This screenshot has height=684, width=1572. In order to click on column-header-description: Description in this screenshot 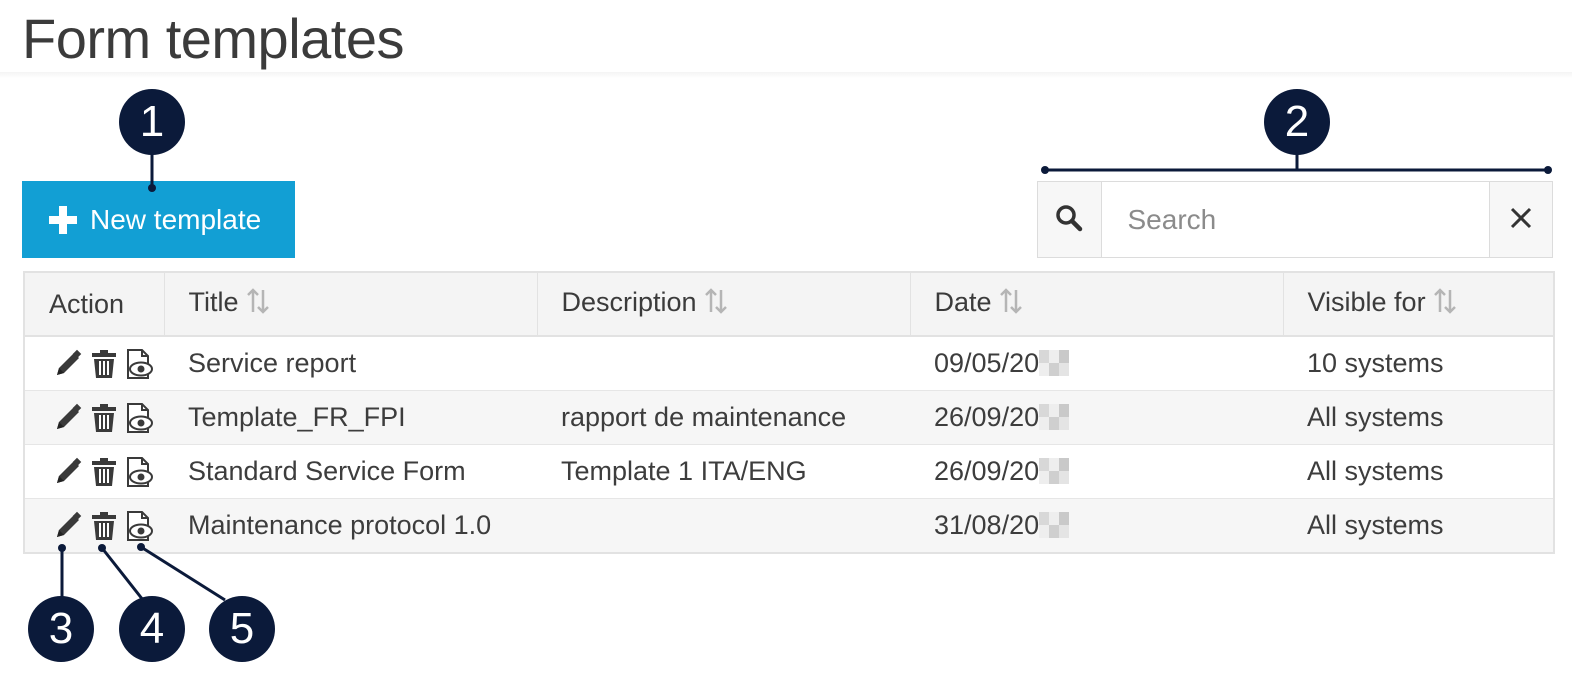, I will do `click(724, 304)`.